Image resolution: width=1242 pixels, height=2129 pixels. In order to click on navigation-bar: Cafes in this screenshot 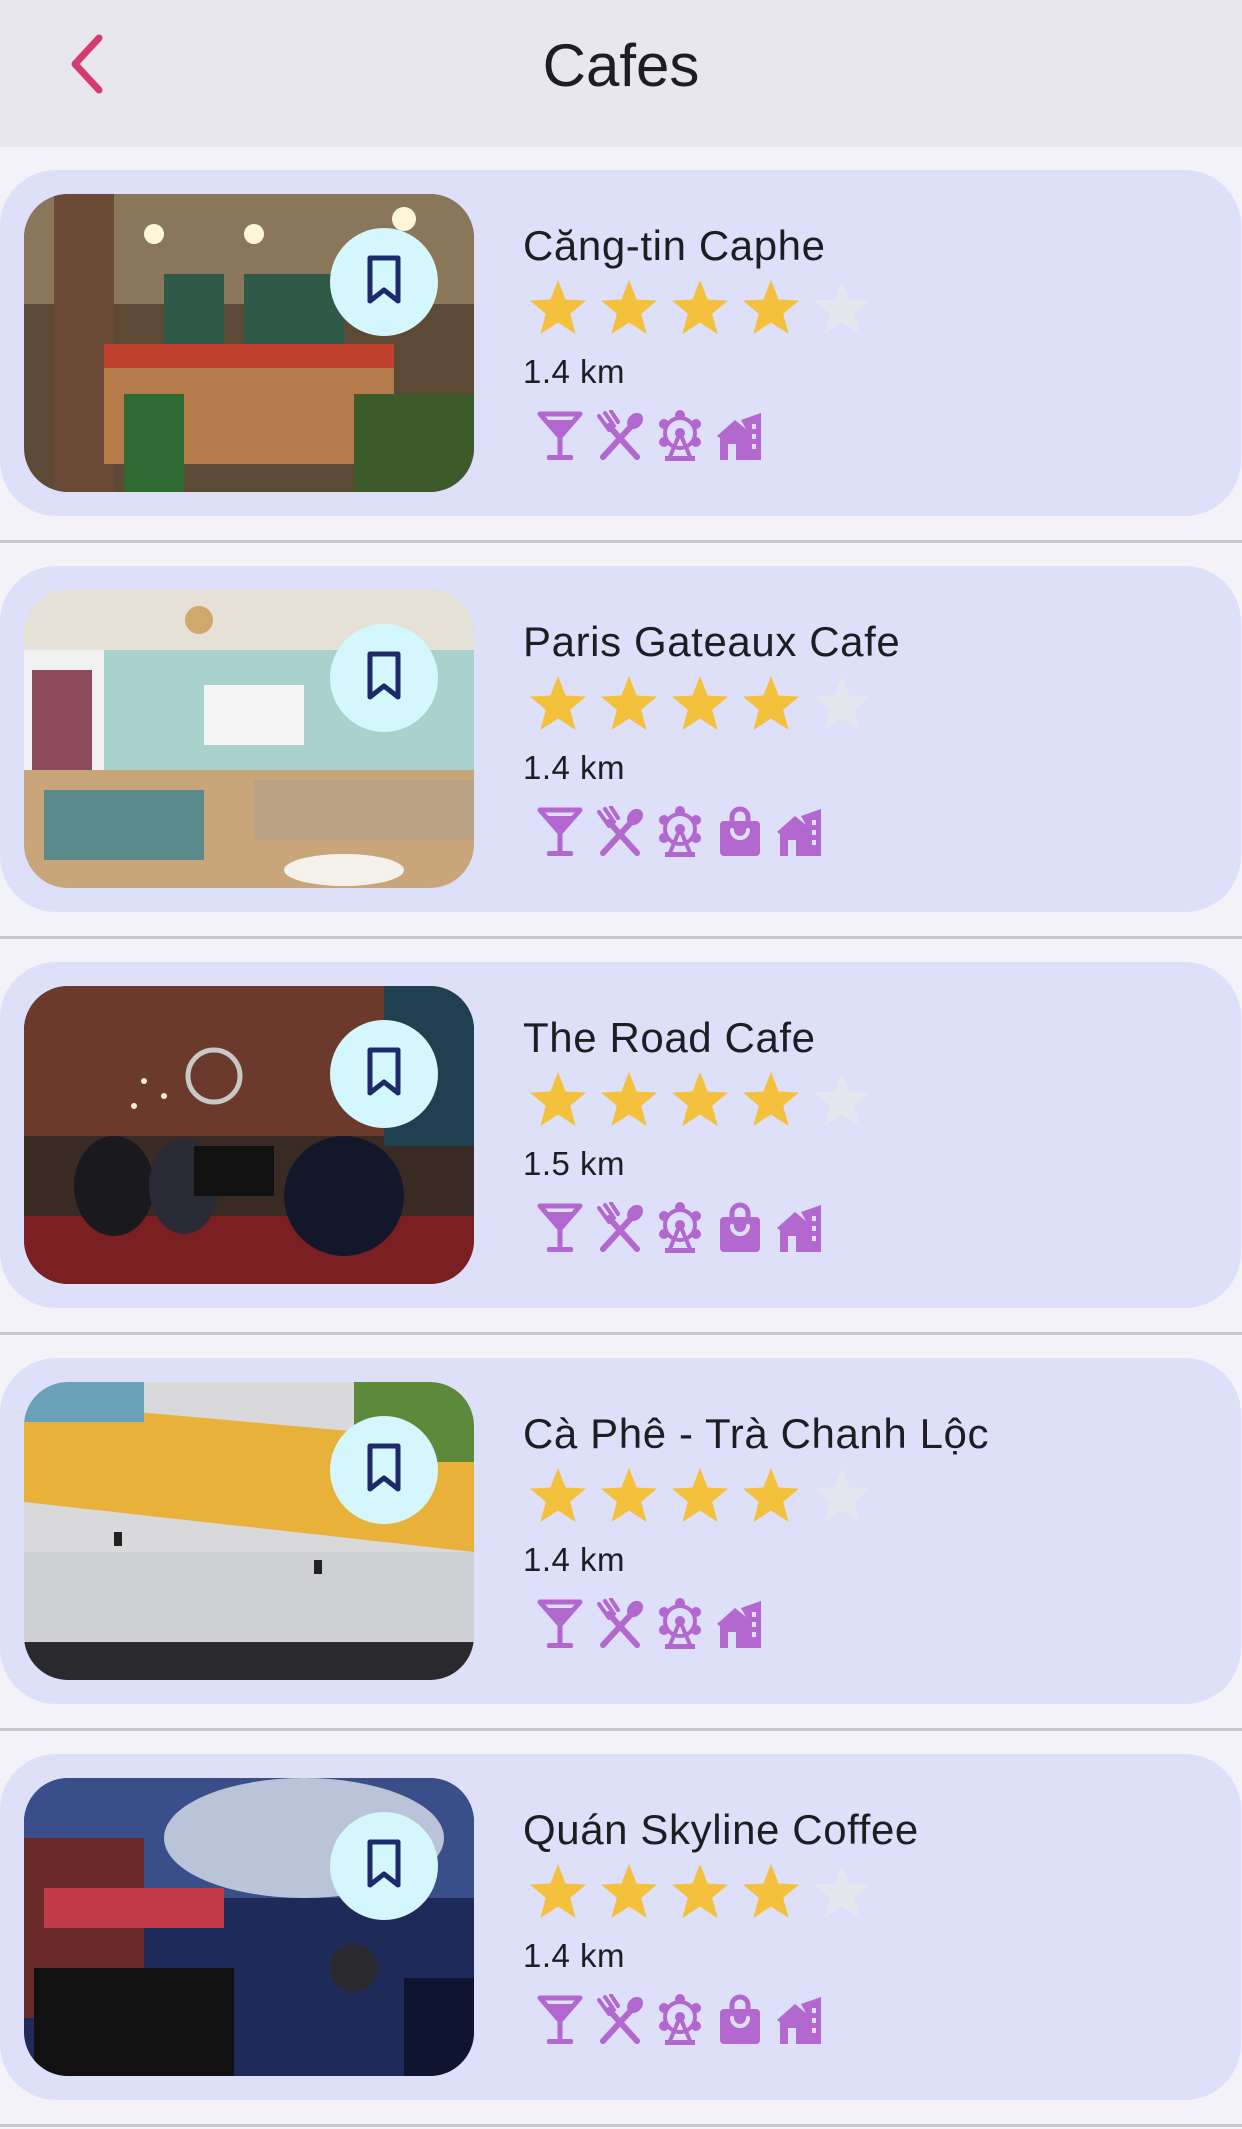, I will do `click(621, 73)`.